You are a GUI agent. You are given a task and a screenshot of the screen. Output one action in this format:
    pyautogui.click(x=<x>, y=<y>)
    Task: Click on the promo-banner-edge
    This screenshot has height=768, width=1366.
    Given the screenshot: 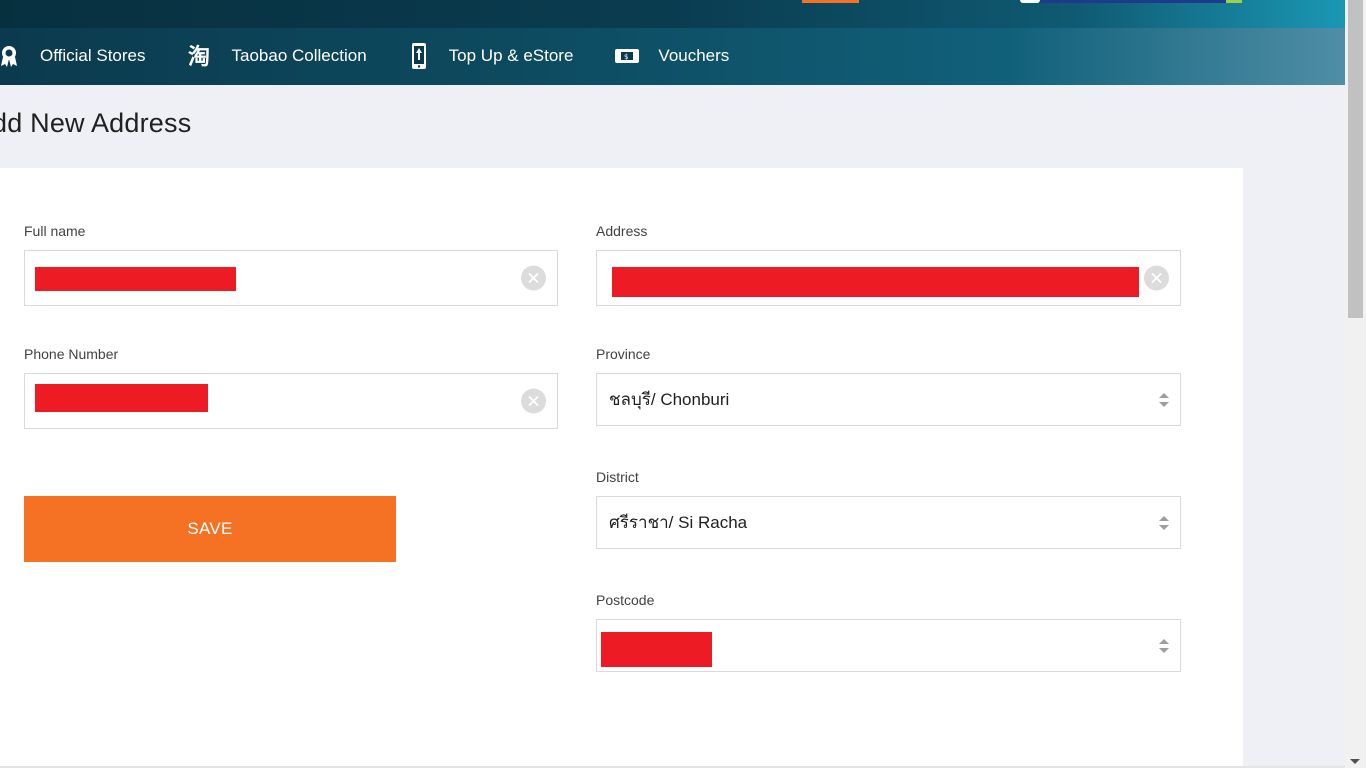 What is the action you would take?
    pyautogui.click(x=1030, y=1)
    